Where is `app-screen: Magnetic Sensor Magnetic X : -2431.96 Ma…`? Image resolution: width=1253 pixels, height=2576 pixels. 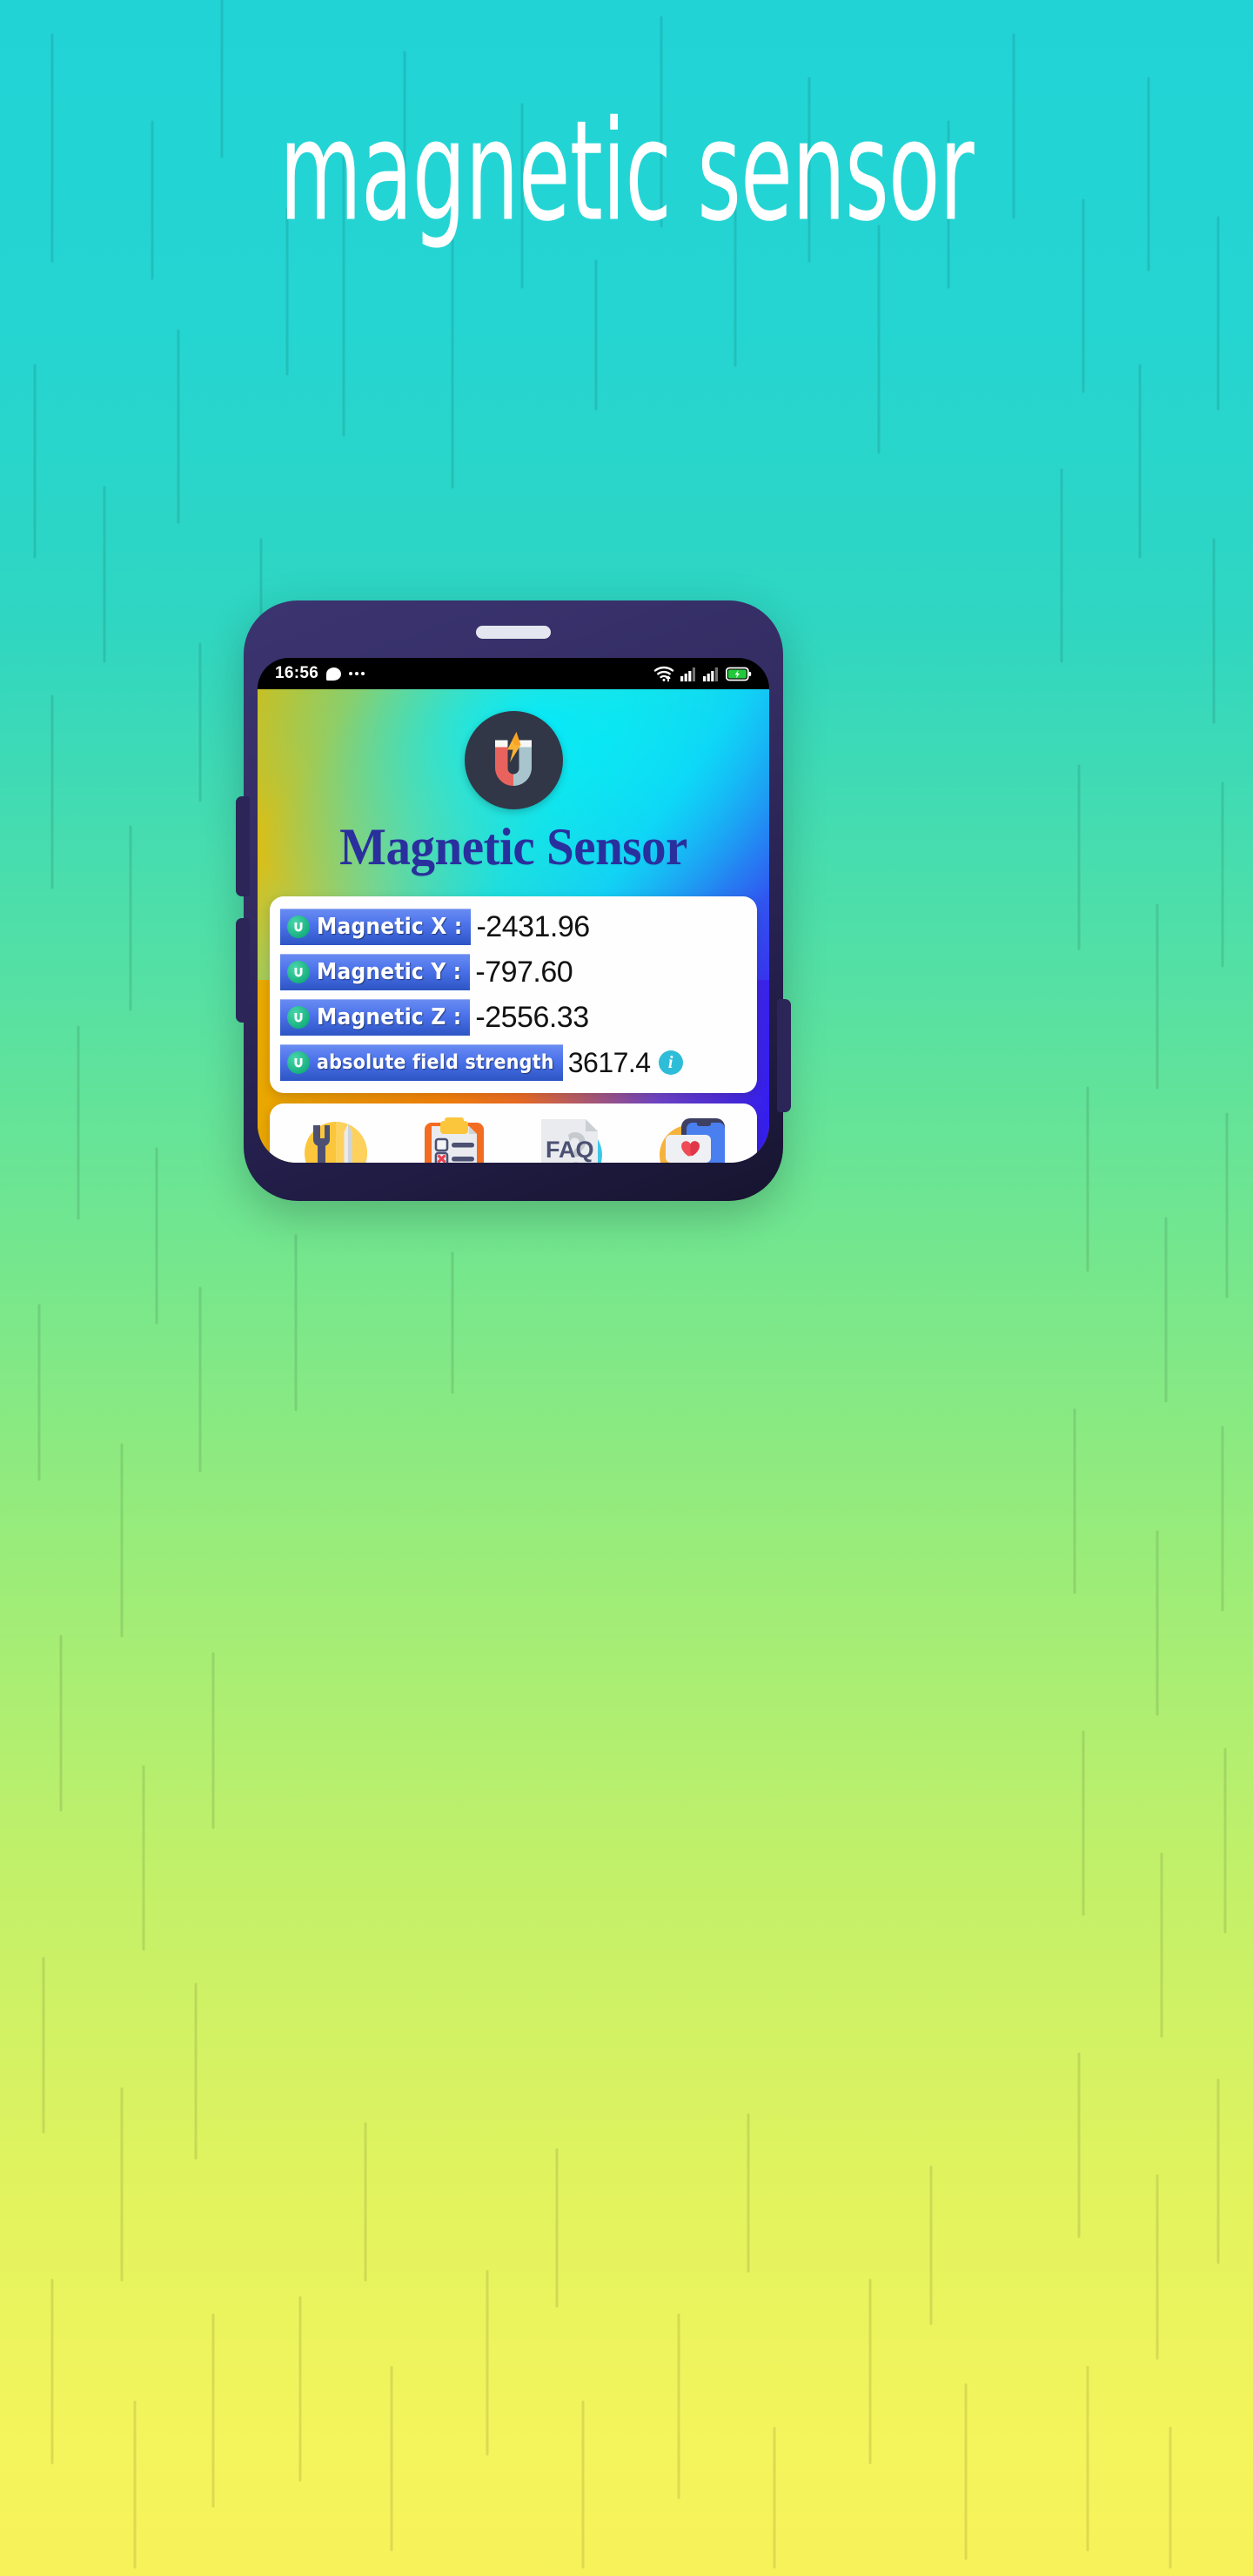 app-screen: Magnetic Sensor Magnetic X : -2431.96 Ma… is located at coordinates (513, 926).